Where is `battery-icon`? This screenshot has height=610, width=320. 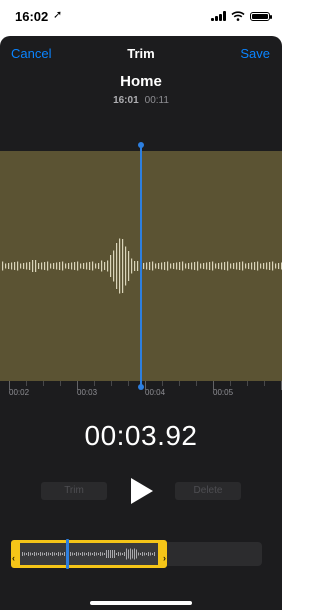 battery-icon is located at coordinates (261, 16).